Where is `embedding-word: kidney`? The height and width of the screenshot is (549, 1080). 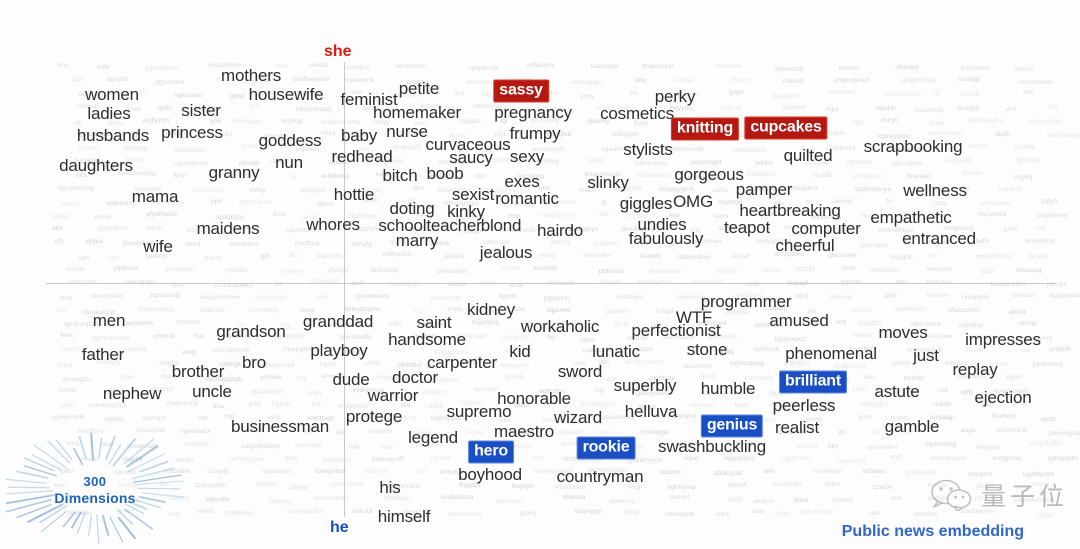 embedding-word: kidney is located at coordinates (491, 309).